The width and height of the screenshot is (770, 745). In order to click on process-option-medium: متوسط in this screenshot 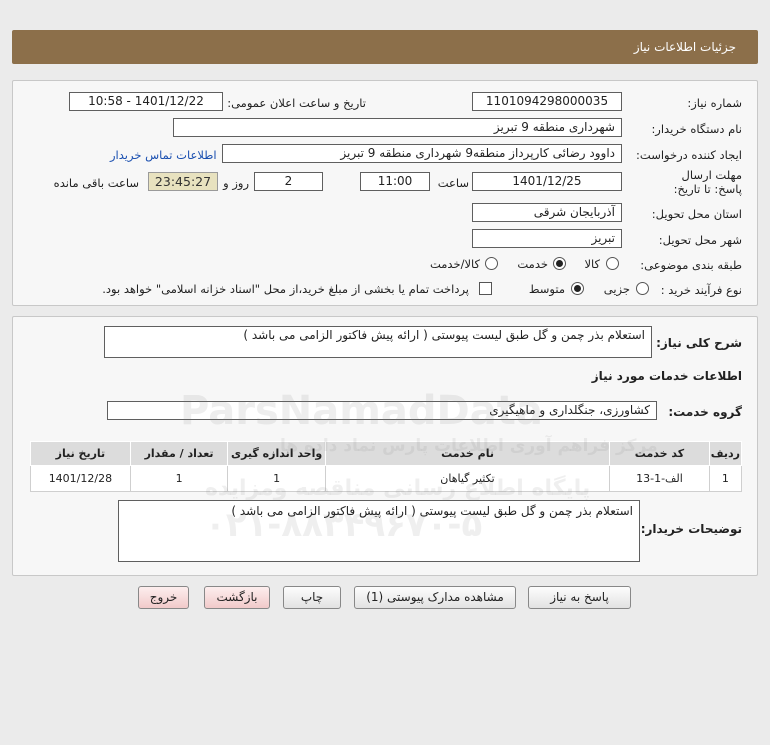, I will do `click(546, 289)`.